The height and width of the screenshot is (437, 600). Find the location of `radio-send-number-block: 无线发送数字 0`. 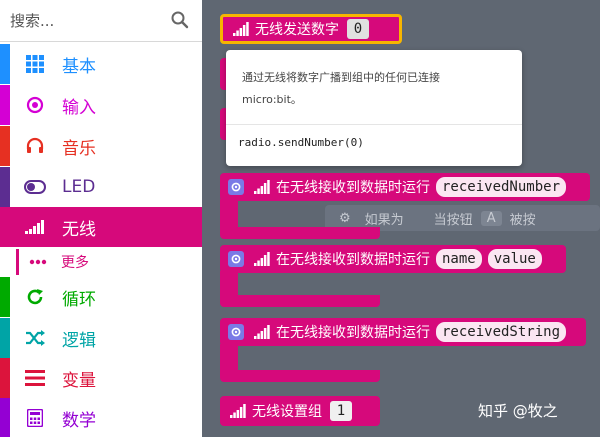

radio-send-number-block: 无线发送数字 0 is located at coordinates (311, 29).